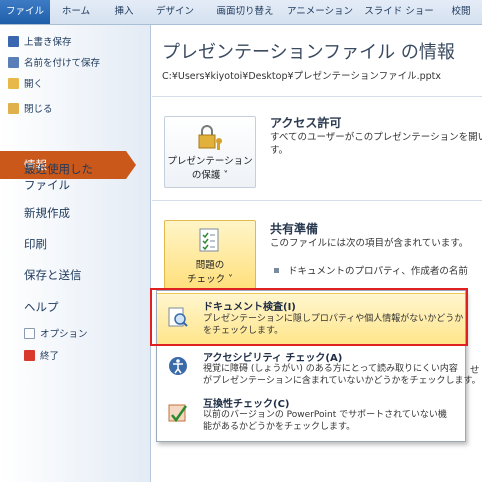 The height and width of the screenshot is (482, 482). Describe the element at coordinates (58, 177) in the screenshot. I see `sidebar-item-recent: 最近使用した ファイル` at that location.